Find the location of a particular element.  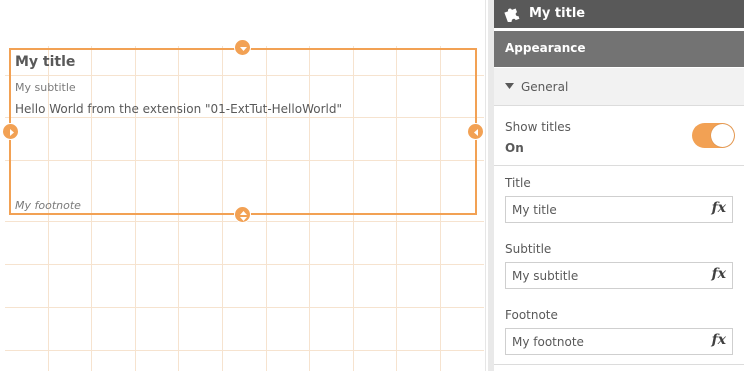

panel-header: My title is located at coordinates (619, 14).